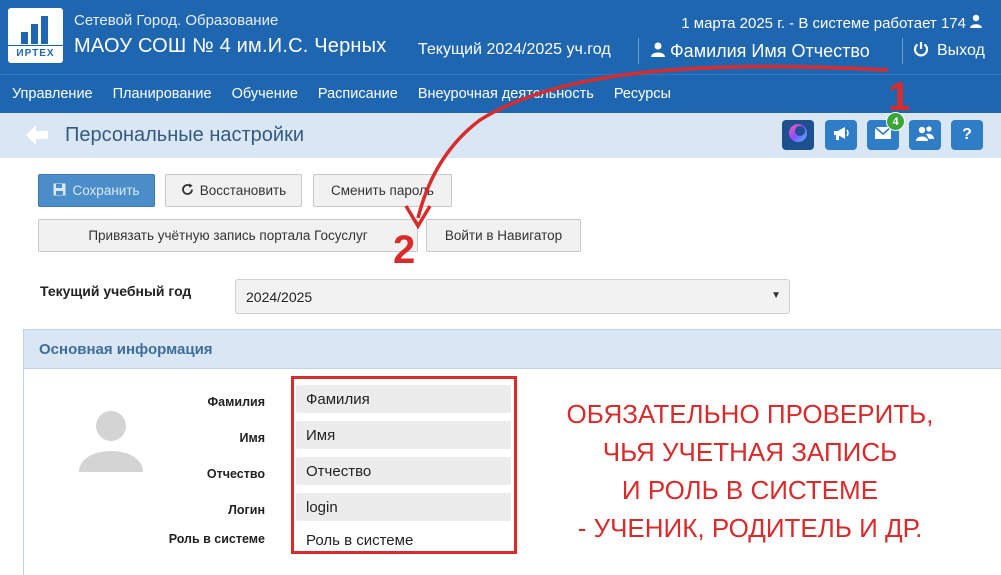  I want to click on announcements-button, so click(841, 135).